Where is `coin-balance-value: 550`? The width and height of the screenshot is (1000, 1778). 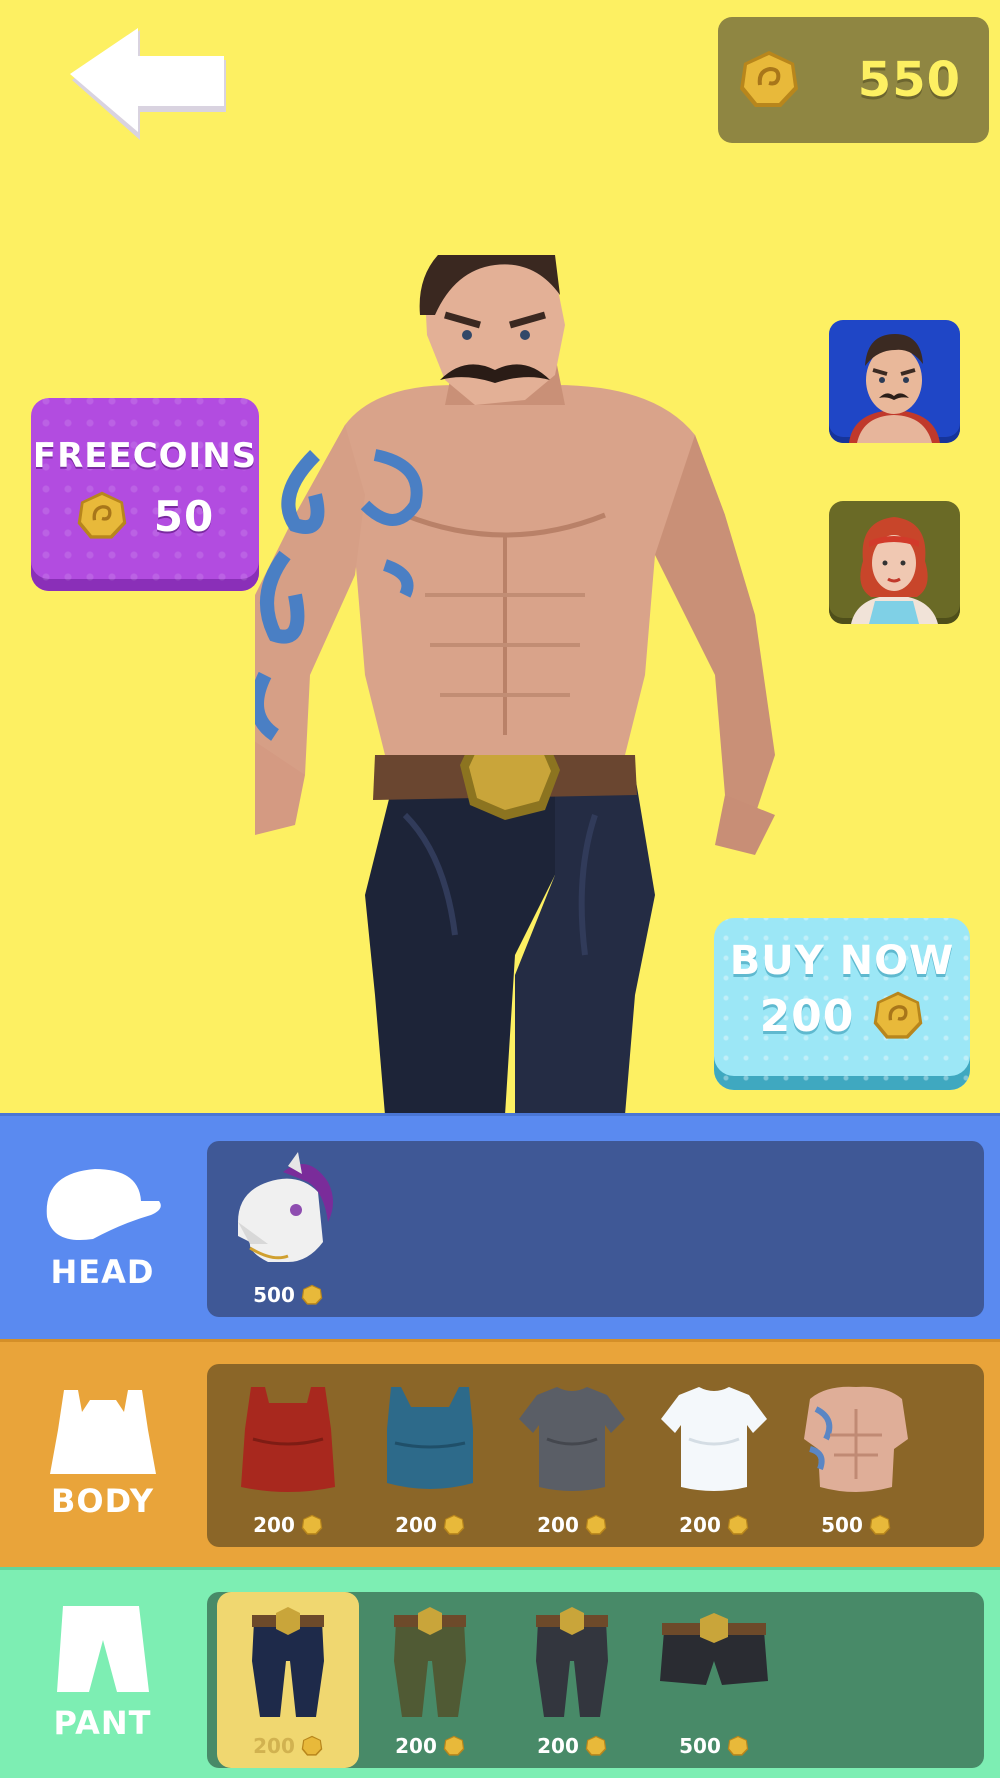 coin-balance-value: 550 is located at coordinates (909, 80).